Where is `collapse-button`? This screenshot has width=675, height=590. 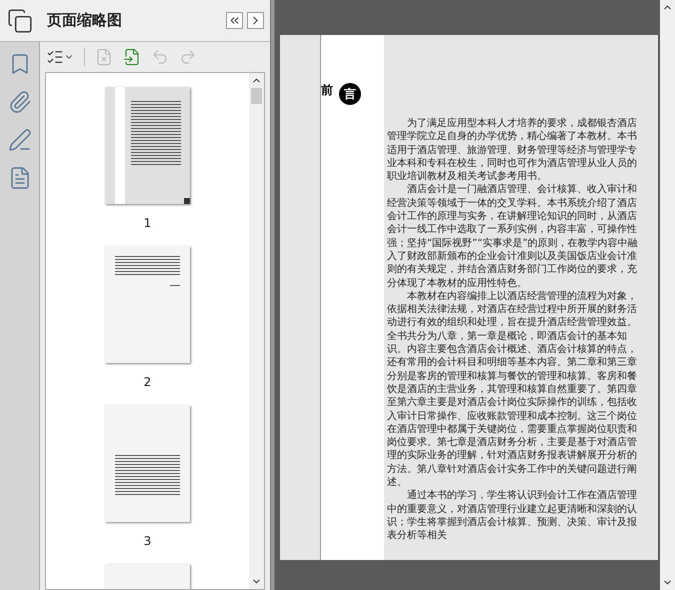
collapse-button is located at coordinates (234, 20).